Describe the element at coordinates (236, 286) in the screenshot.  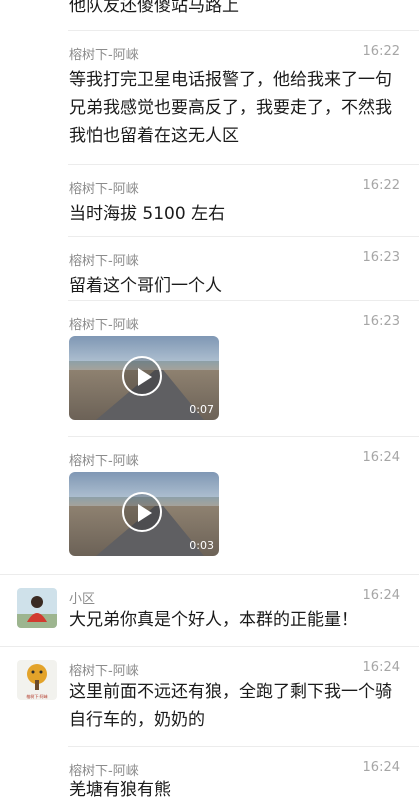
I see `message-text: 留着这个哥们一个人` at that location.